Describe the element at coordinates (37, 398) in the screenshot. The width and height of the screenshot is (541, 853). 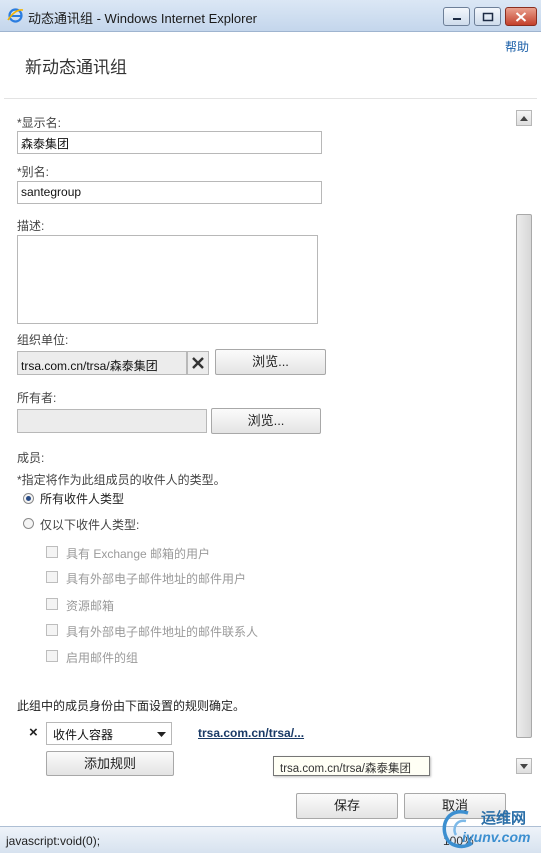
I see `owner-label: 所有者:` at that location.